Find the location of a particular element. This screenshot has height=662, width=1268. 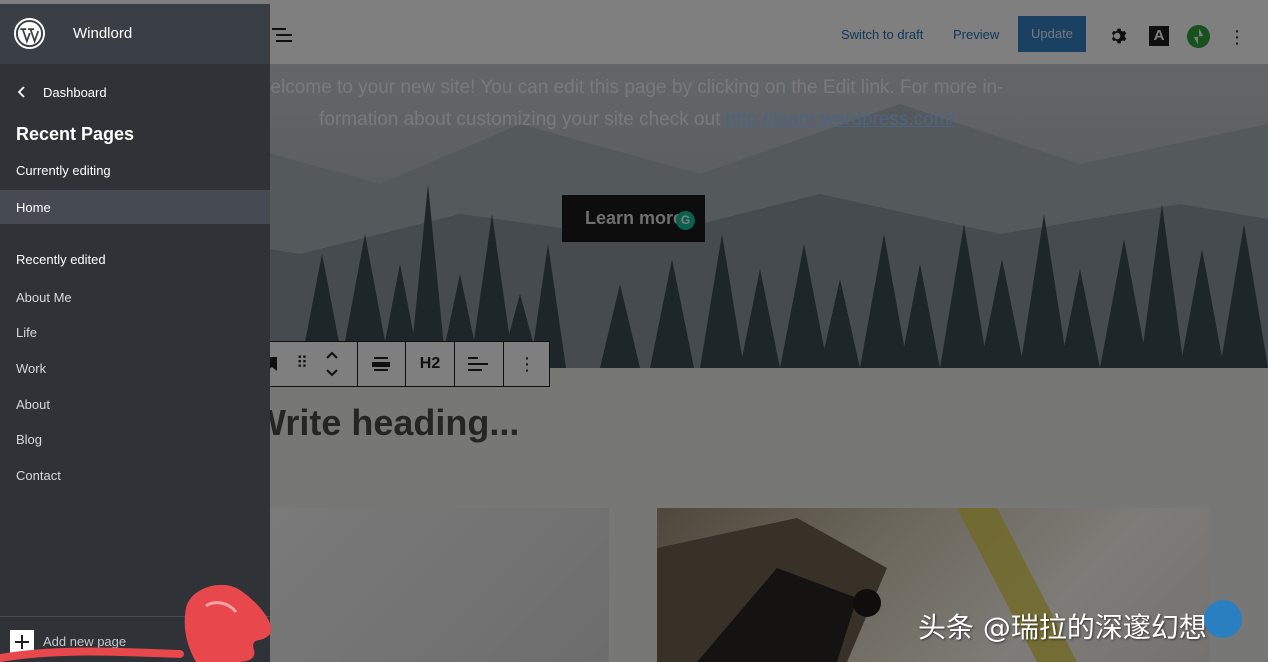

help-bubble-icon is located at coordinates (1223, 619).